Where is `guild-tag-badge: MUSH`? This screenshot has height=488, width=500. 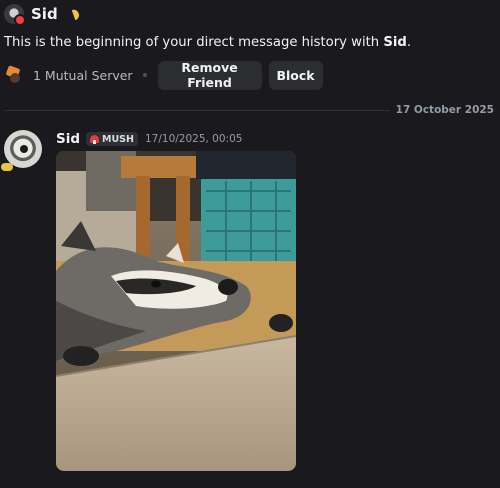
guild-tag-badge: MUSH is located at coordinates (112, 139).